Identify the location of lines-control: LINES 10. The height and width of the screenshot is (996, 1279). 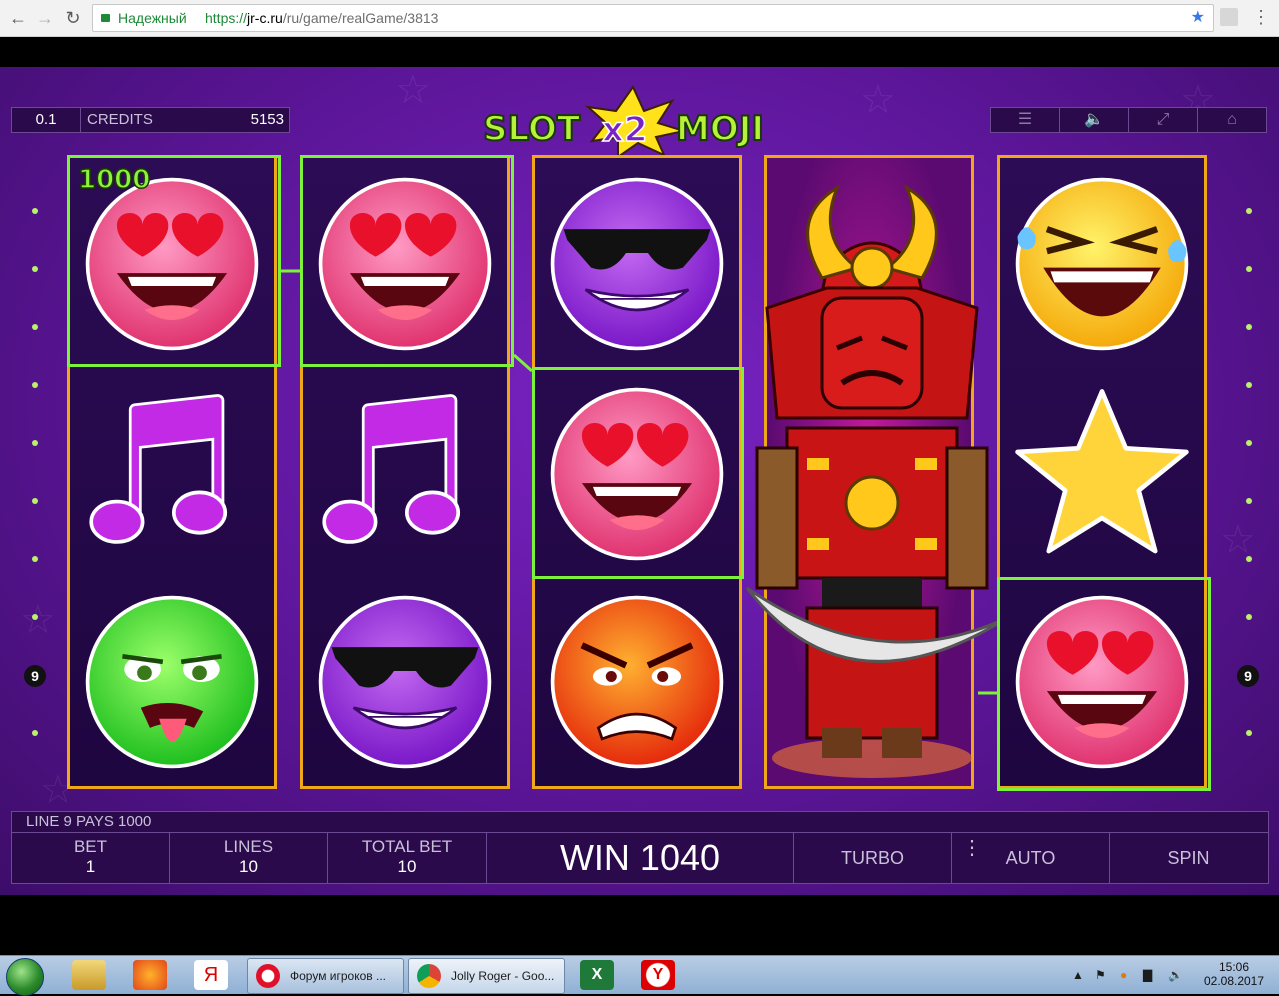
(249, 858).